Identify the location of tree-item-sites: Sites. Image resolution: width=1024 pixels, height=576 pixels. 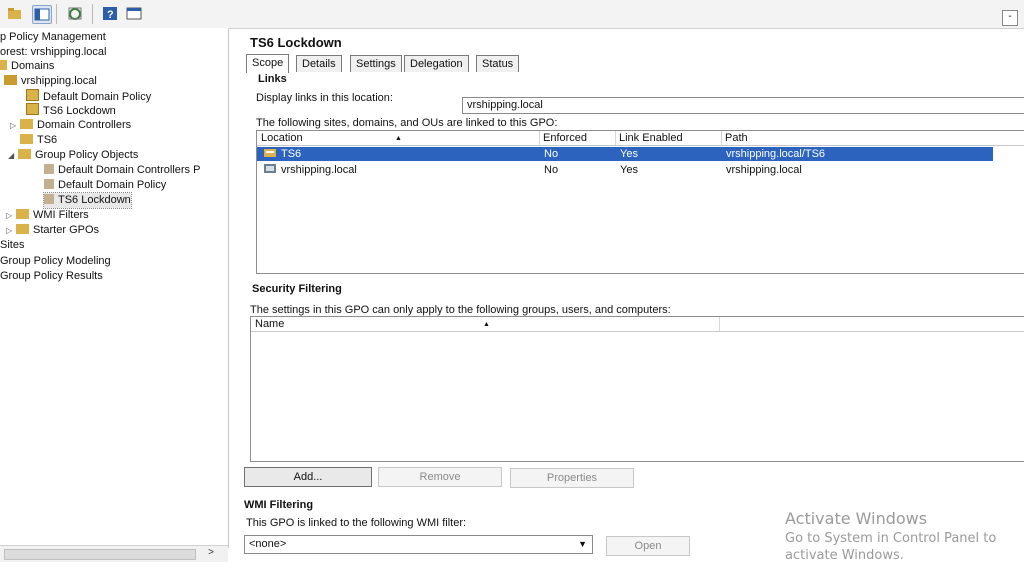
(12, 245).